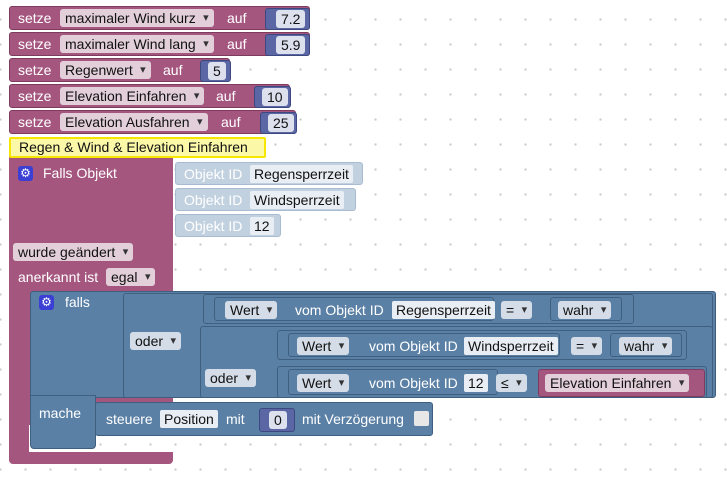  I want to click on set-block-elevation-einfahren: setze Elevation Einfahren auf 10, so click(150, 96).